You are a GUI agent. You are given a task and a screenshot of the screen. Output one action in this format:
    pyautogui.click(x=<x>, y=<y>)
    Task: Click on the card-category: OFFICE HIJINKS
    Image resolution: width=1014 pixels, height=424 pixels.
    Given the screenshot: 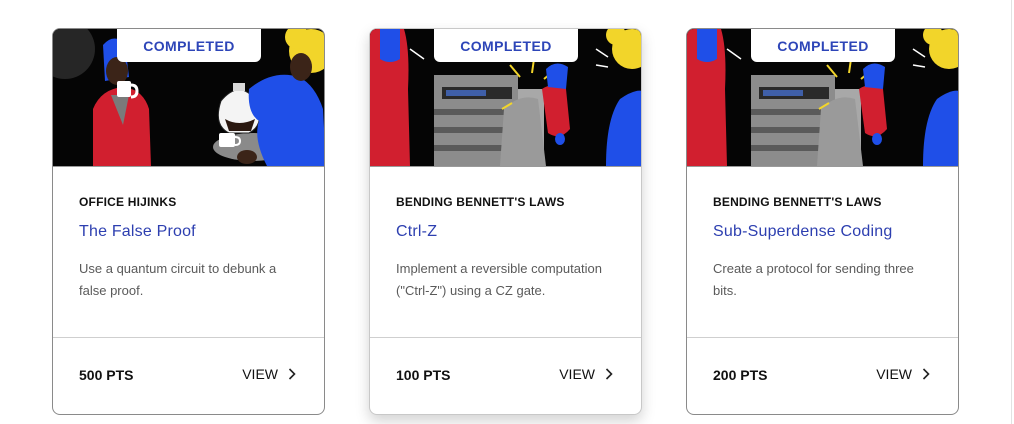 What is the action you would take?
    pyautogui.click(x=128, y=202)
    